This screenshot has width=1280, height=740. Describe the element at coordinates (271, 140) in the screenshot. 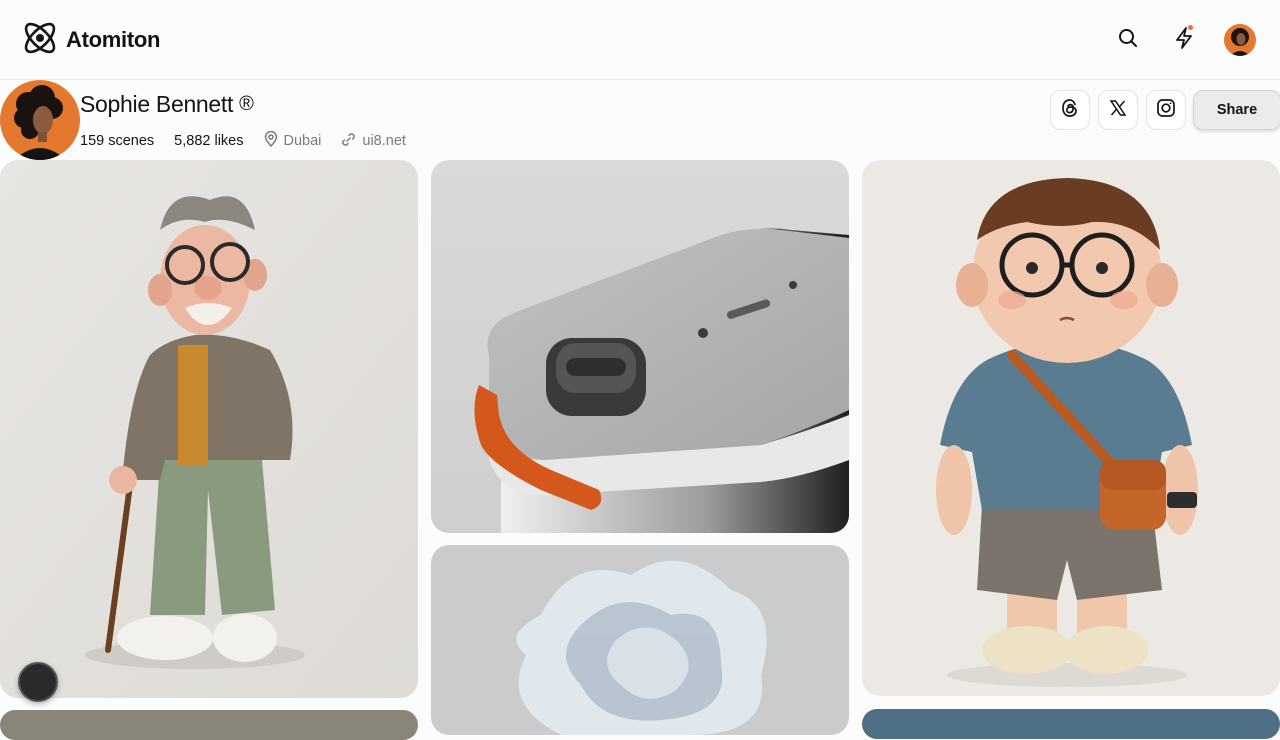

I see `map-pin-icon` at that location.